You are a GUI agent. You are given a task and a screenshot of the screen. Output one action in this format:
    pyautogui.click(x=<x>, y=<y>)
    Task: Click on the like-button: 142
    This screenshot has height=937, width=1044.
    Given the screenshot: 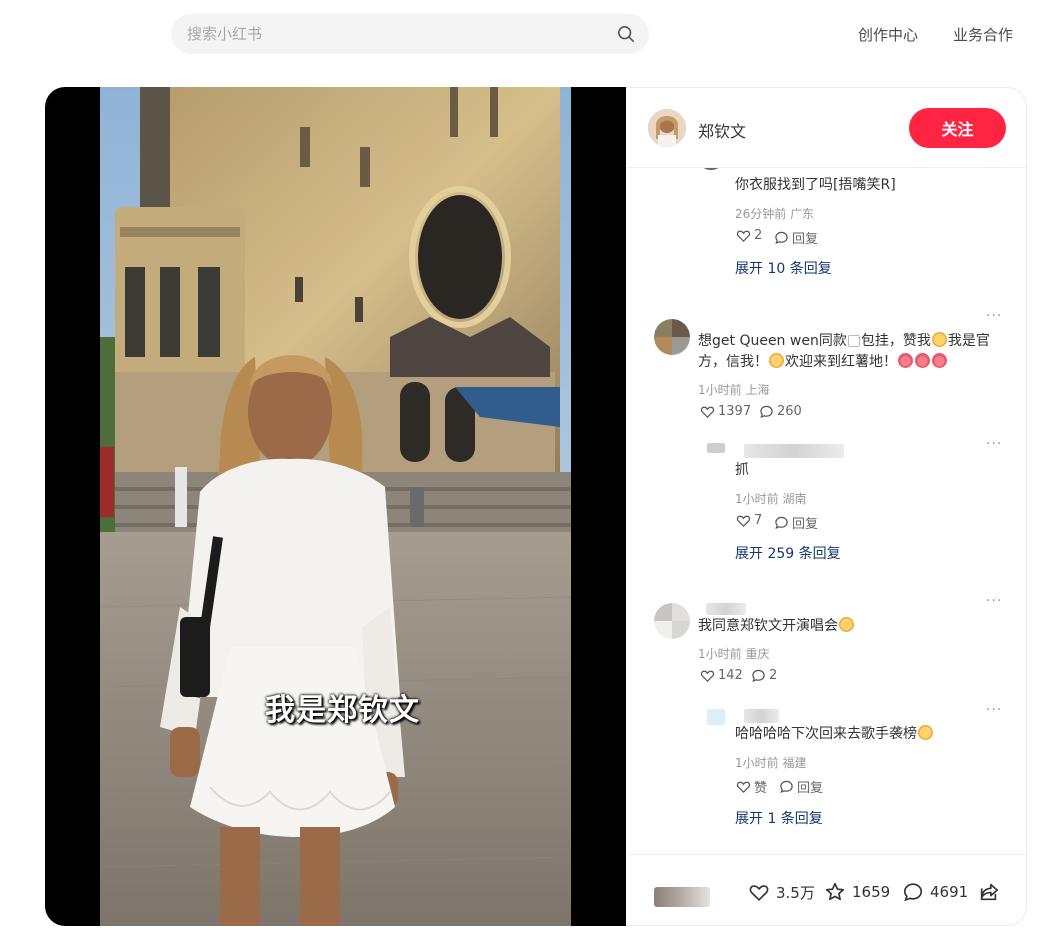 What is the action you would take?
    pyautogui.click(x=721, y=675)
    